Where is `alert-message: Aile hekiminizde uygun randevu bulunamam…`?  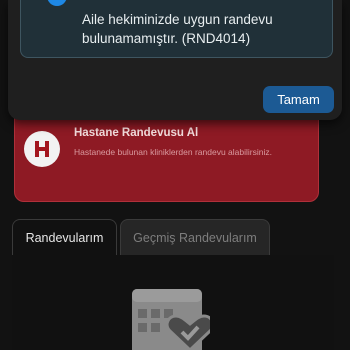 alert-message: Aile hekiminizde uygun randevu bulunamam… is located at coordinates (177, 29).